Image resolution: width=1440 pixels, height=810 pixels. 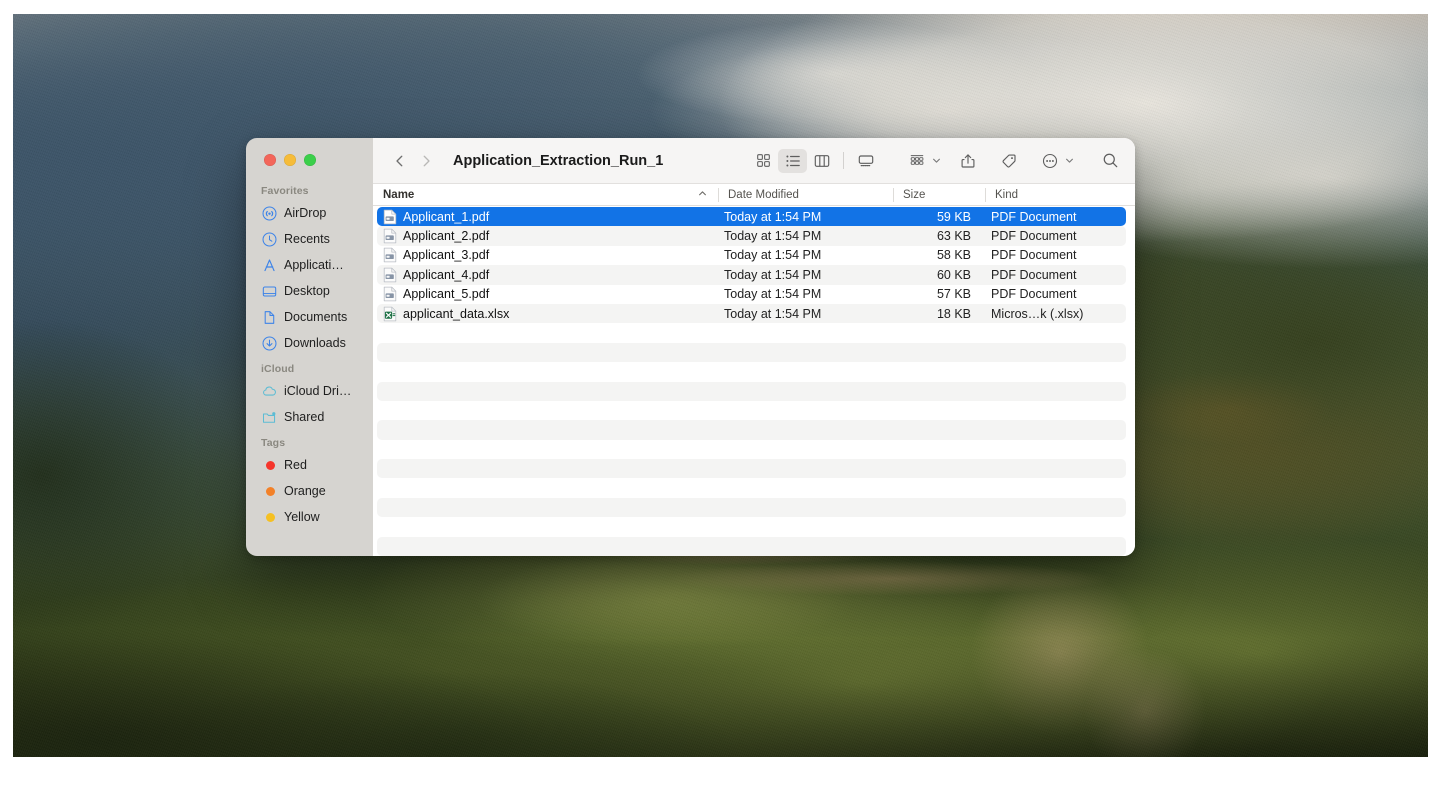 What do you see at coordinates (304, 417) in the screenshot?
I see `sidebar-item-label: Shared` at bounding box center [304, 417].